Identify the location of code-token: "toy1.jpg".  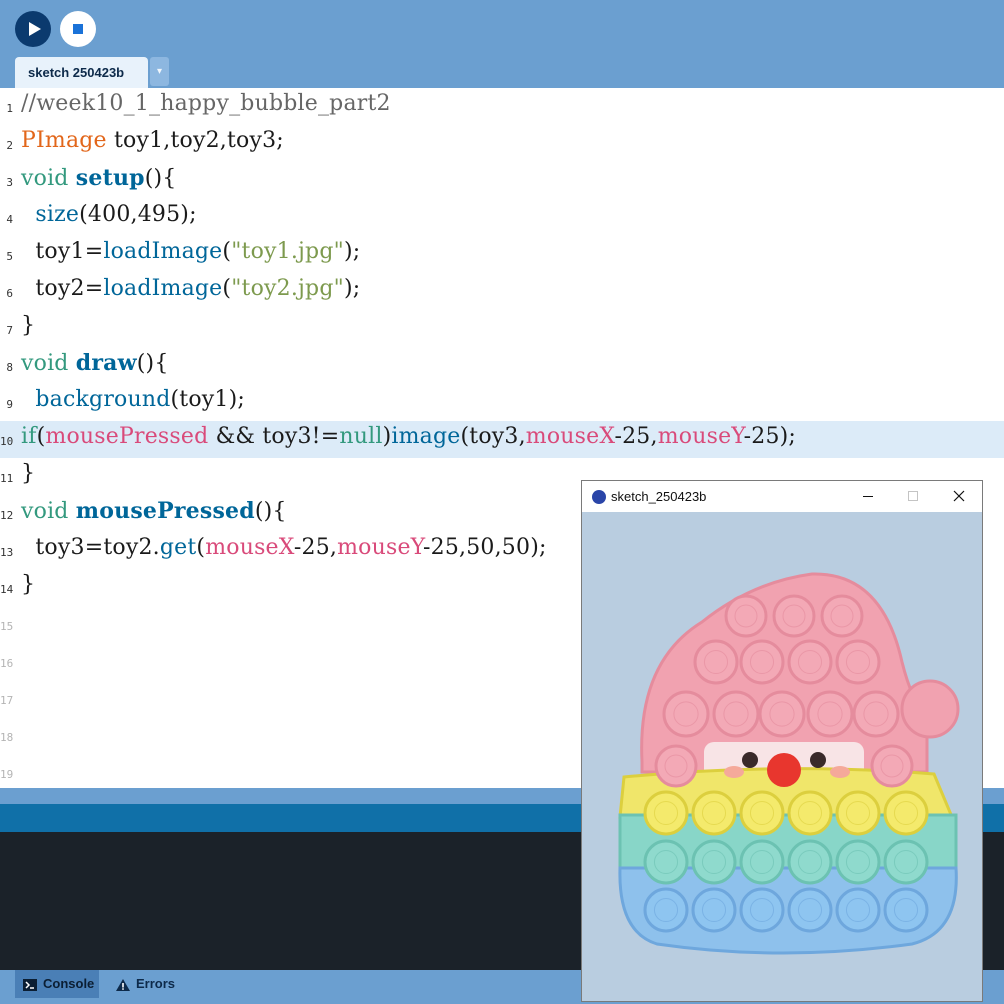
(287, 251).